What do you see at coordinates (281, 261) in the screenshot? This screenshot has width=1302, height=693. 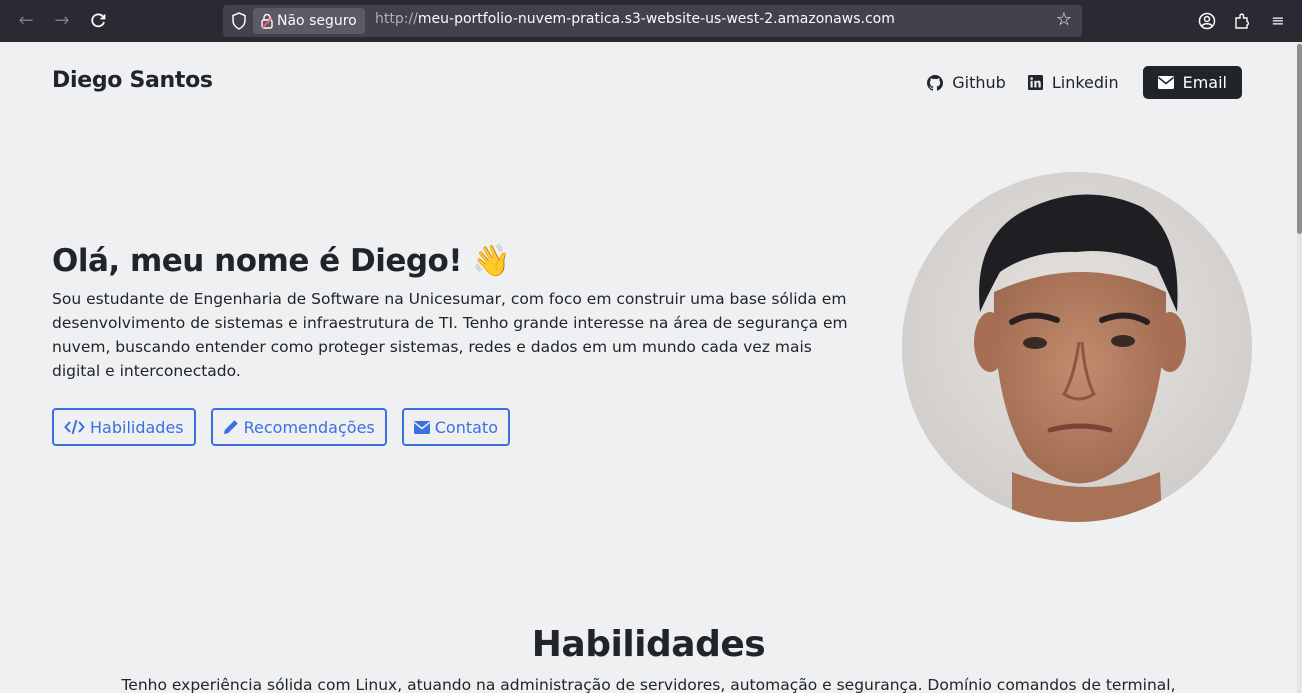 I see `hero-title: Olá, meu nome é Diego! 👋` at bounding box center [281, 261].